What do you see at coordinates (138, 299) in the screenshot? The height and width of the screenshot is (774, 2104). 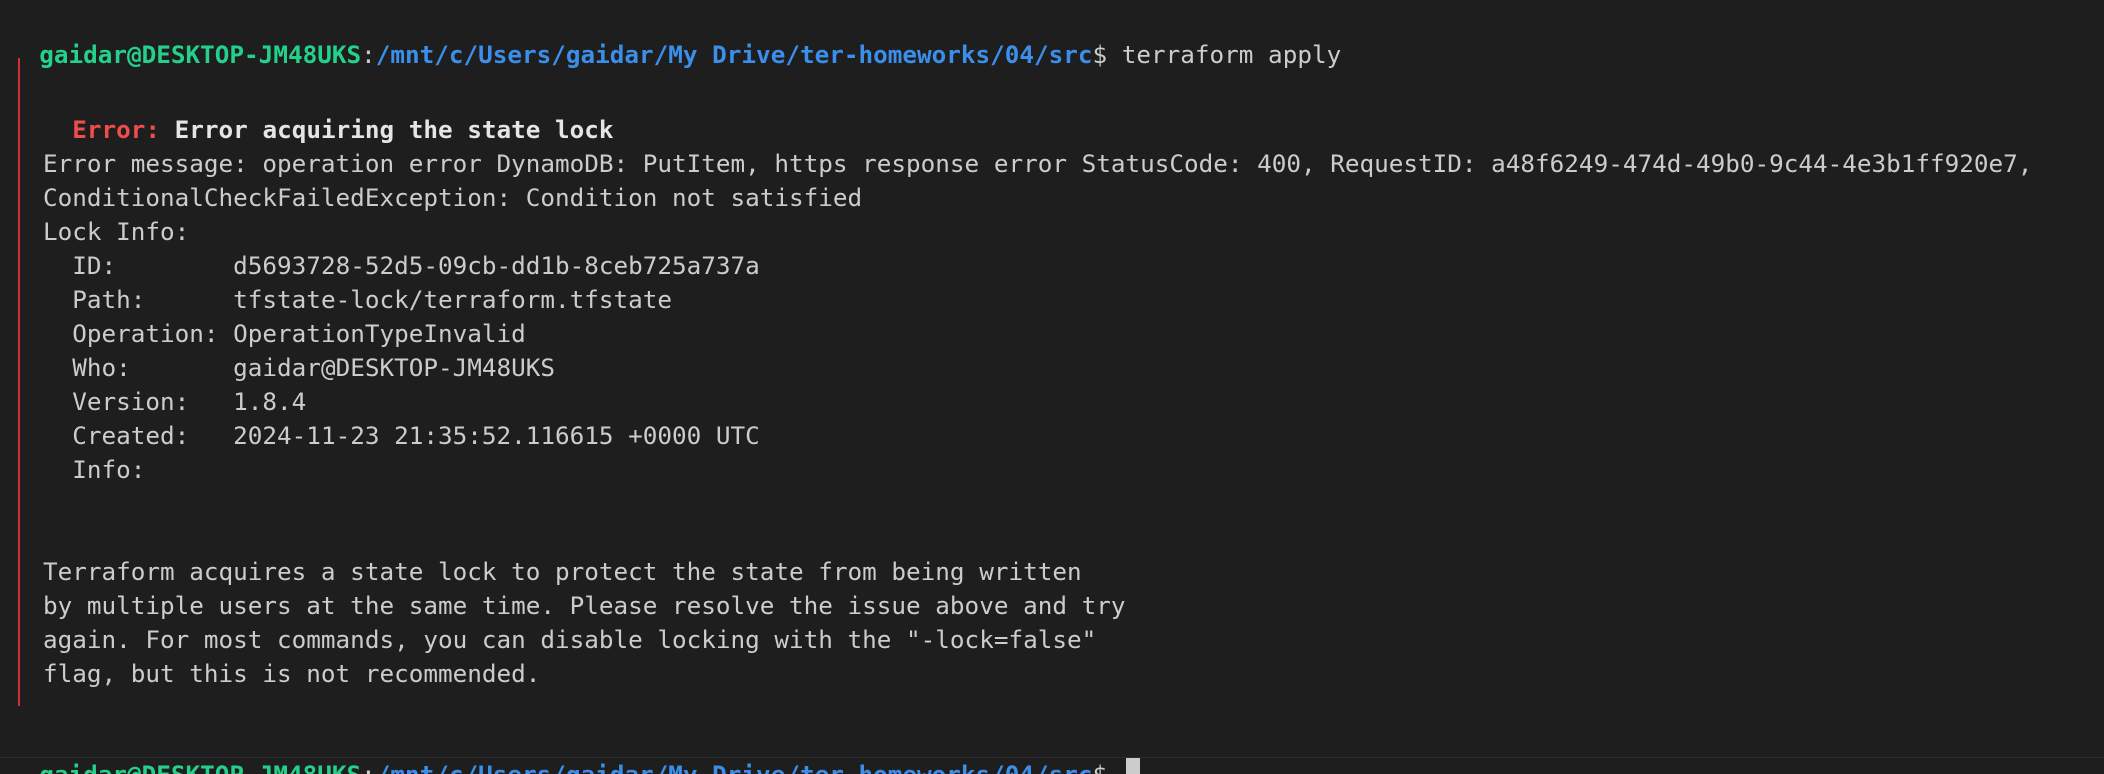 I see `lock-info-key: Path:` at bounding box center [138, 299].